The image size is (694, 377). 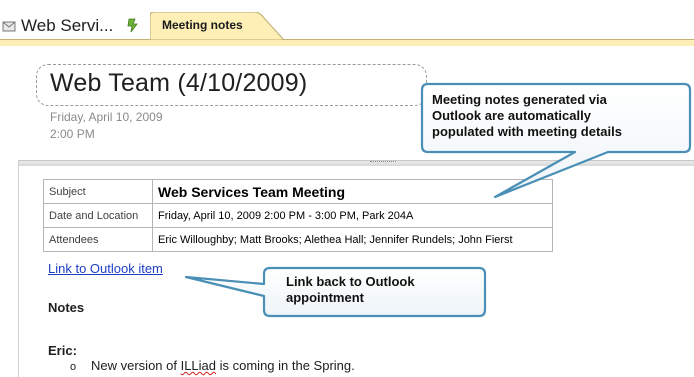 I want to click on callout-line: populated with meeting details, so click(x=527, y=131).